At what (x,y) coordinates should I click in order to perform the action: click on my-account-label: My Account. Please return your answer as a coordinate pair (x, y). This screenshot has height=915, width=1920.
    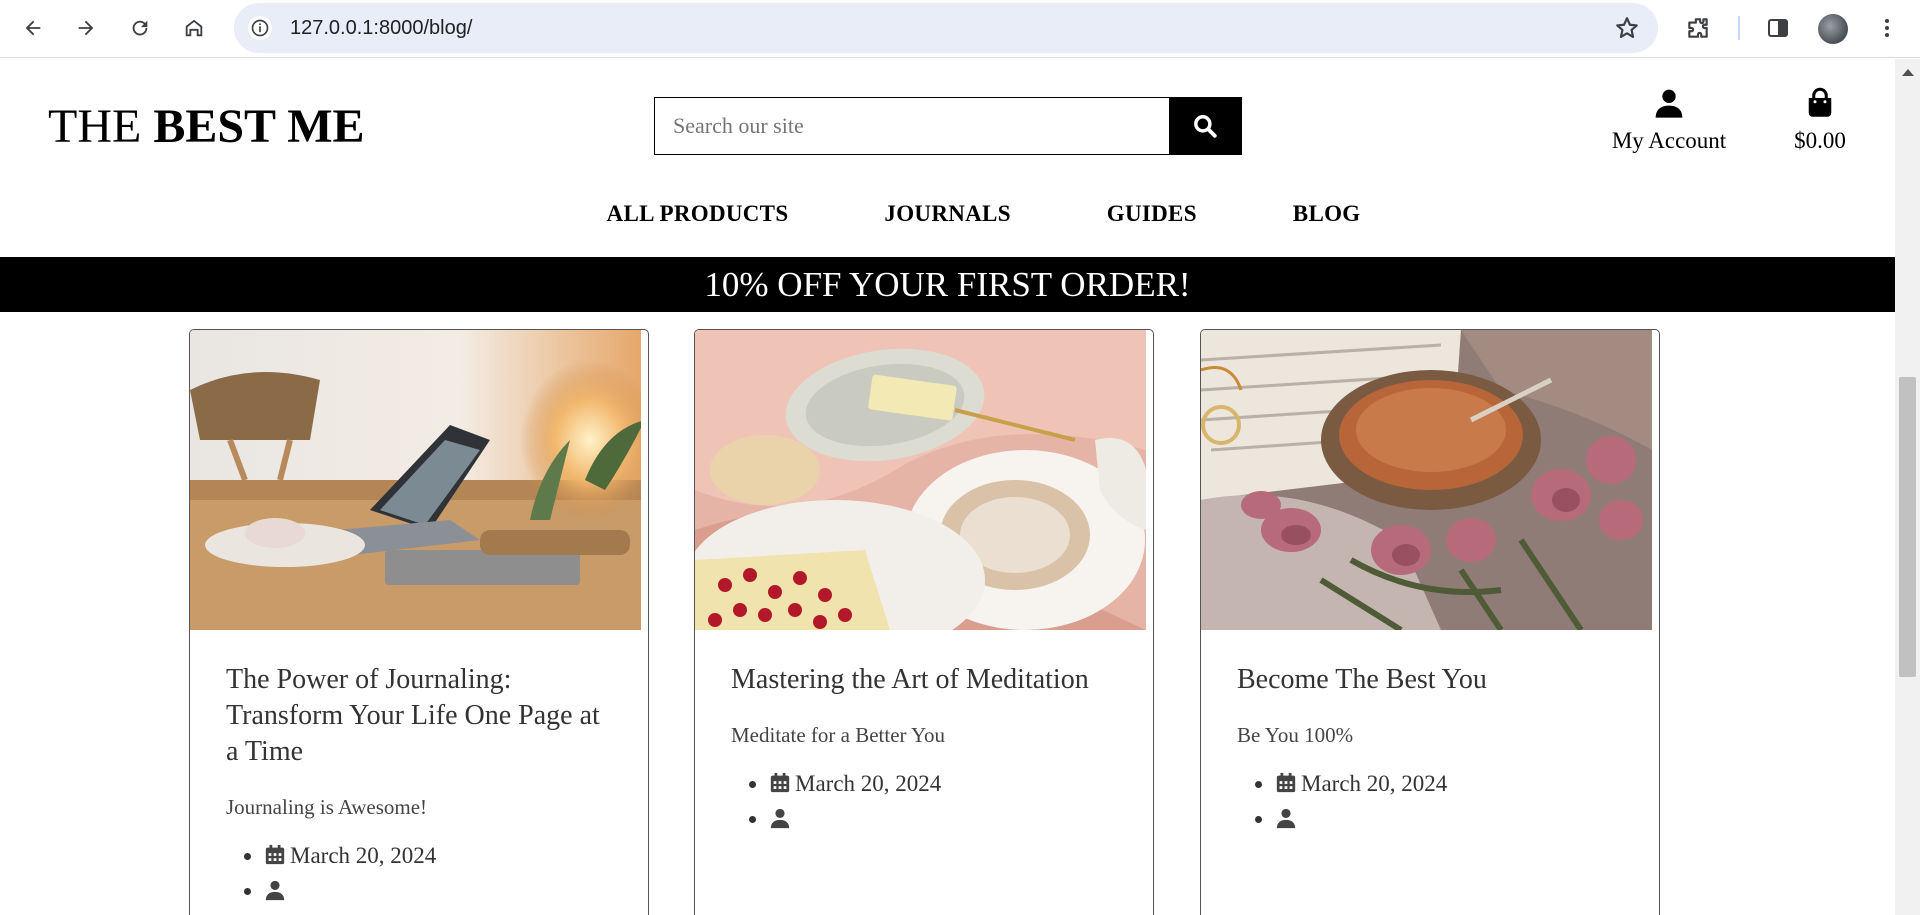
    Looking at the image, I should click on (1669, 140).